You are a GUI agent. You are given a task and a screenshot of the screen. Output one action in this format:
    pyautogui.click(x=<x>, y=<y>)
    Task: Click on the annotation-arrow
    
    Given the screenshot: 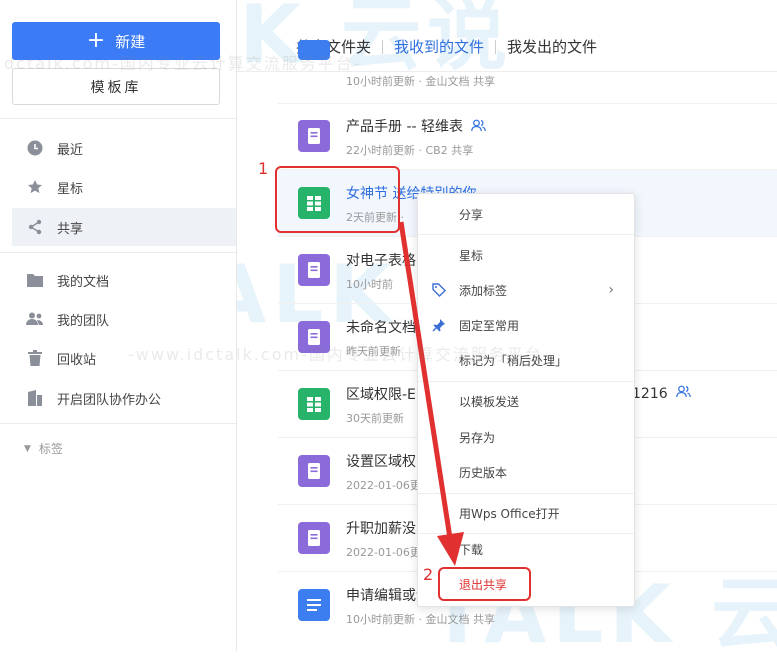 What is the action you would take?
    pyautogui.click(x=431, y=393)
    